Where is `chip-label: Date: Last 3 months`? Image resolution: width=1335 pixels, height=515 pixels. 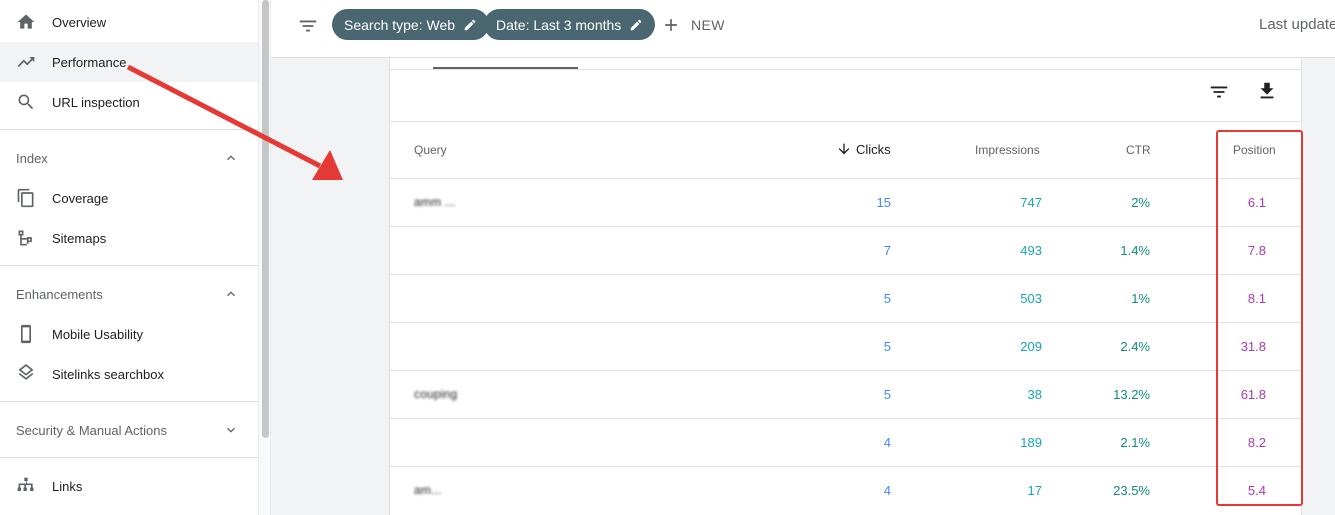 chip-label: Date: Last 3 months is located at coordinates (559, 24).